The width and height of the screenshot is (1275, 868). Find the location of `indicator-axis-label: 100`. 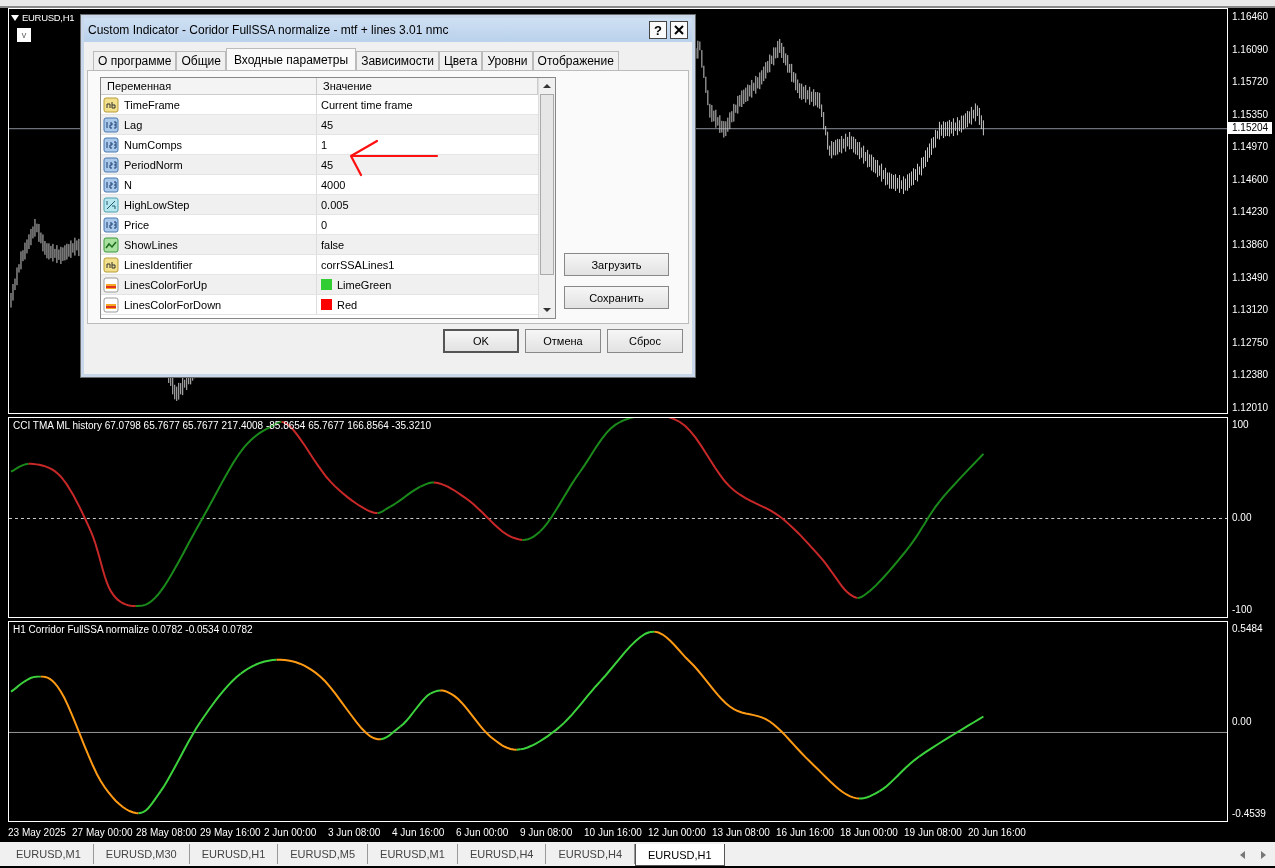

indicator-axis-label: 100 is located at coordinates (1241, 425).